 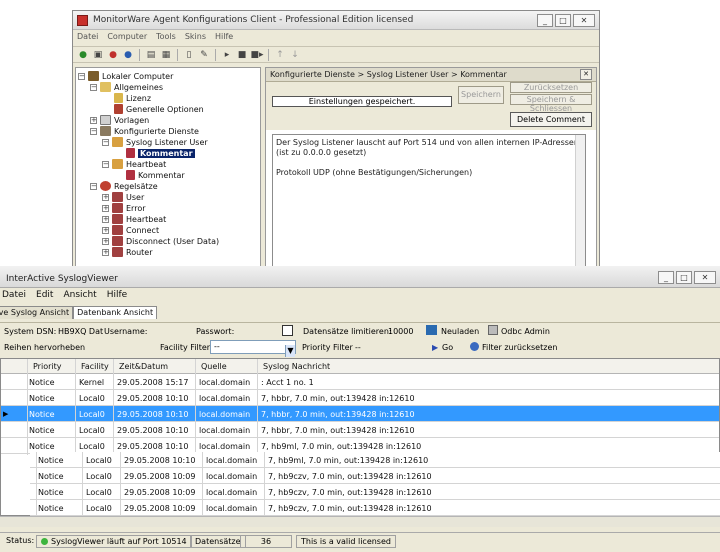 What do you see at coordinates (123, 197) in the screenshot?
I see `tree-item-rule-user: + User` at bounding box center [123, 197].